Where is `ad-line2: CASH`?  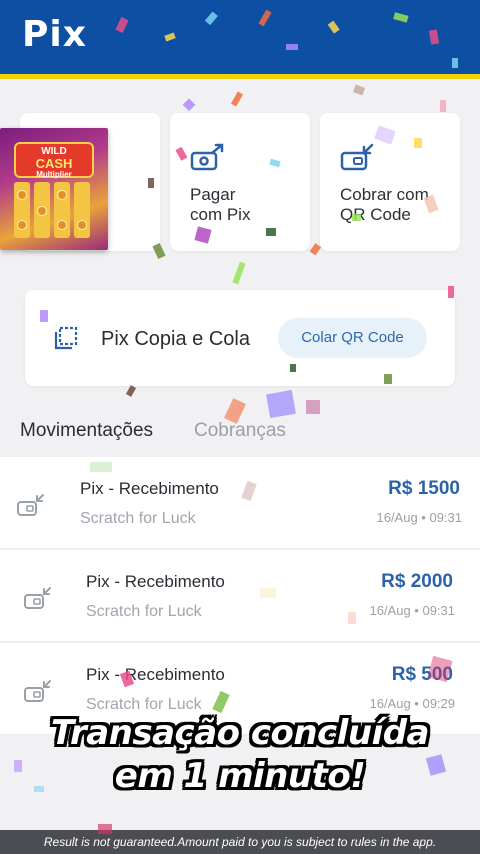 ad-line2: CASH is located at coordinates (54, 163).